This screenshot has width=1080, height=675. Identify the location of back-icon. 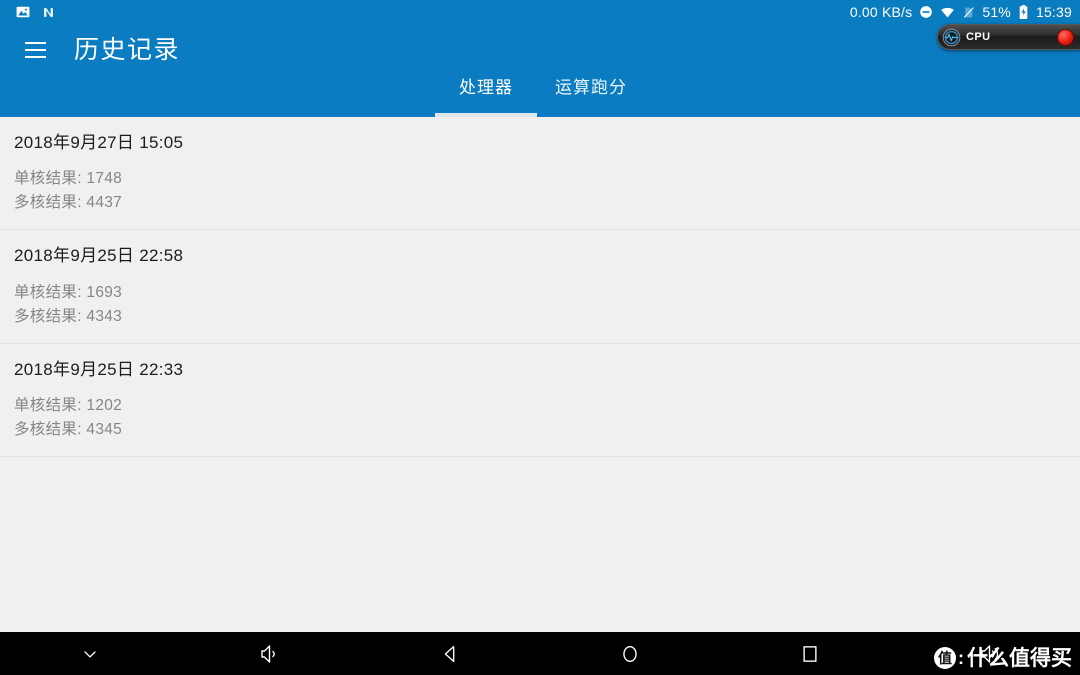
(450, 653).